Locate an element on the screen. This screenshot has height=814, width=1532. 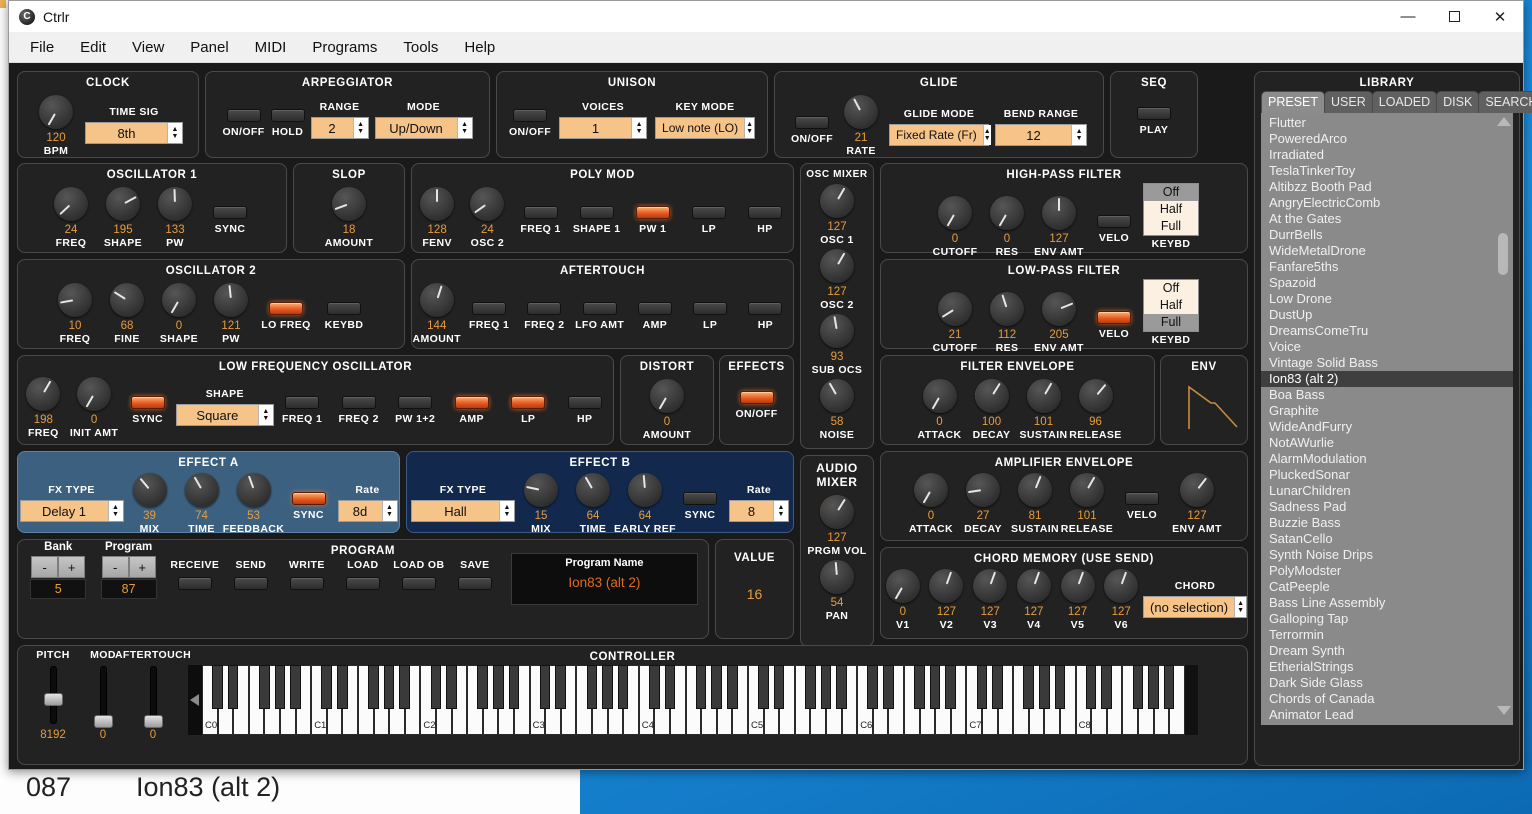
library-list-item: Voice is located at coordinates (1387, 347).